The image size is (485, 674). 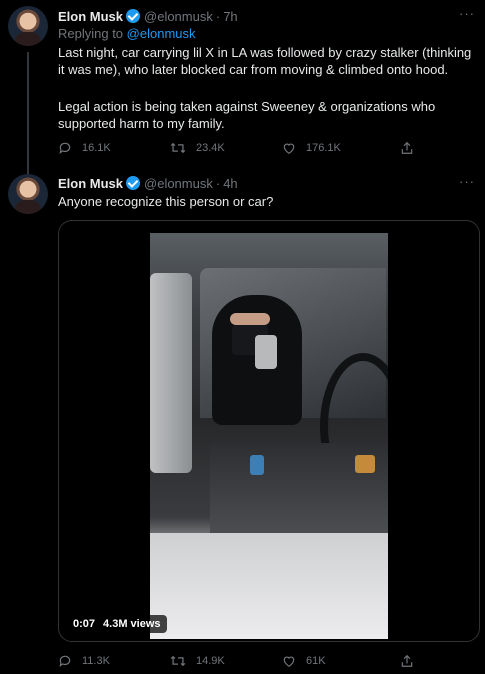 What do you see at coordinates (28, 115) in the screenshot?
I see `thread-connector` at bounding box center [28, 115].